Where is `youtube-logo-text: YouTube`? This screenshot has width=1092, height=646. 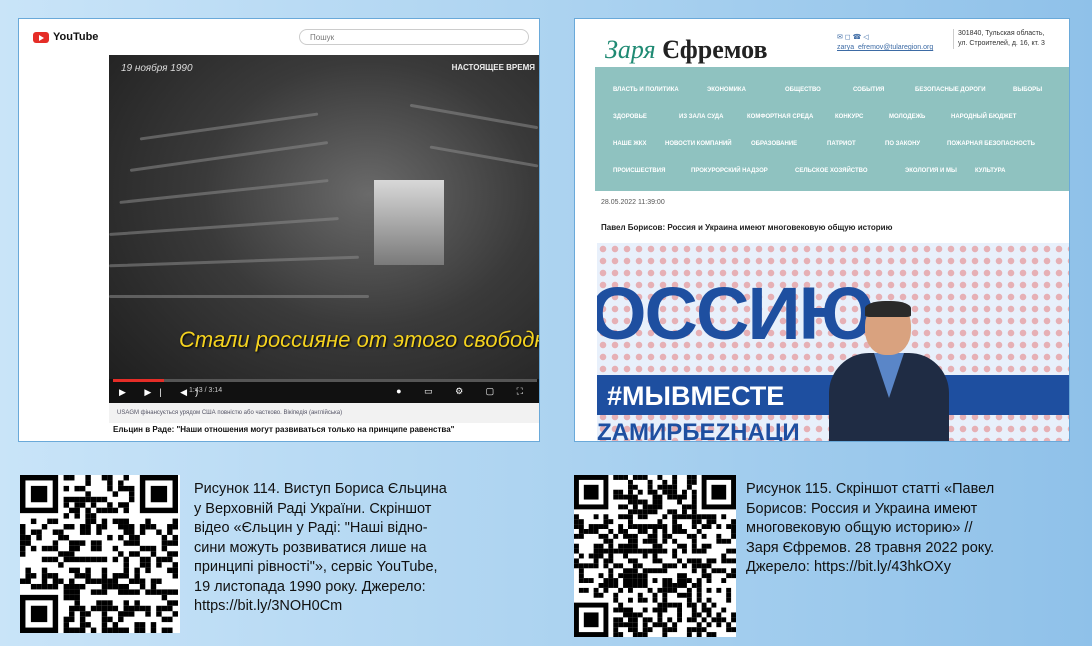
youtube-logo-text: YouTube is located at coordinates (76, 37).